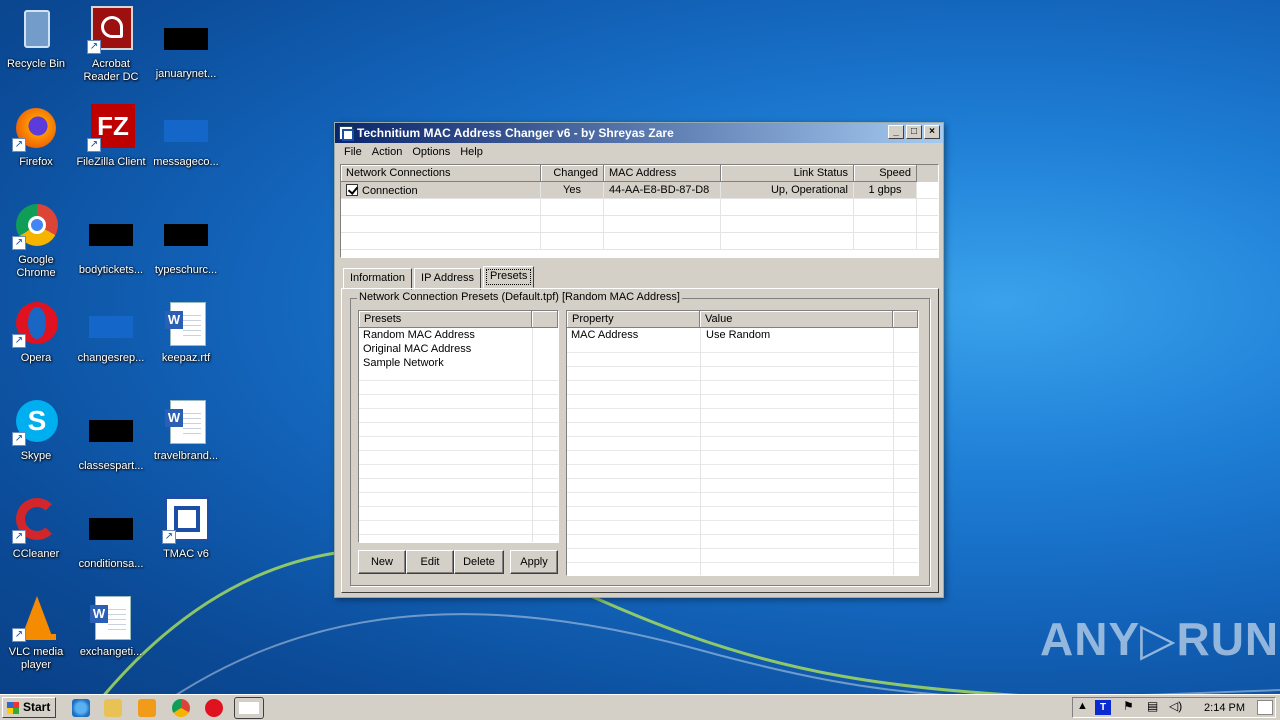  I want to click on presets-header: Presets, so click(458, 319).